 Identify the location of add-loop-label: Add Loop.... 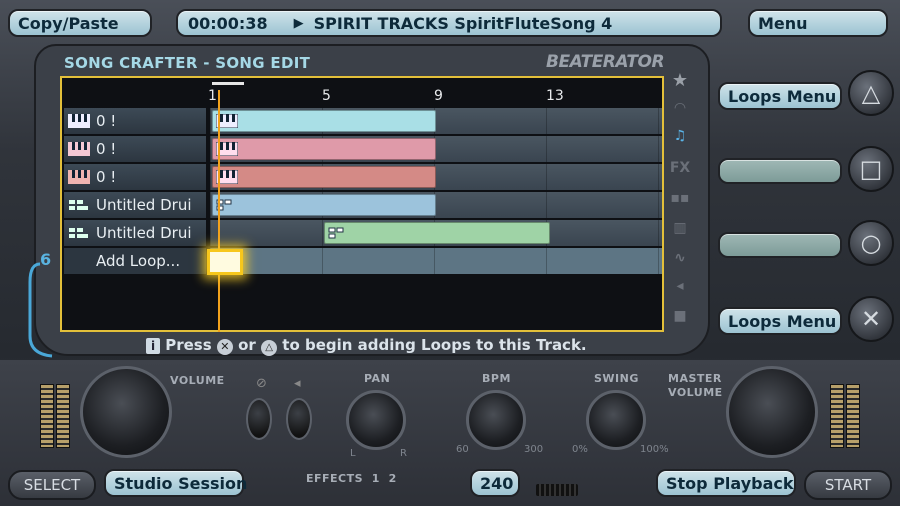
(135, 261).